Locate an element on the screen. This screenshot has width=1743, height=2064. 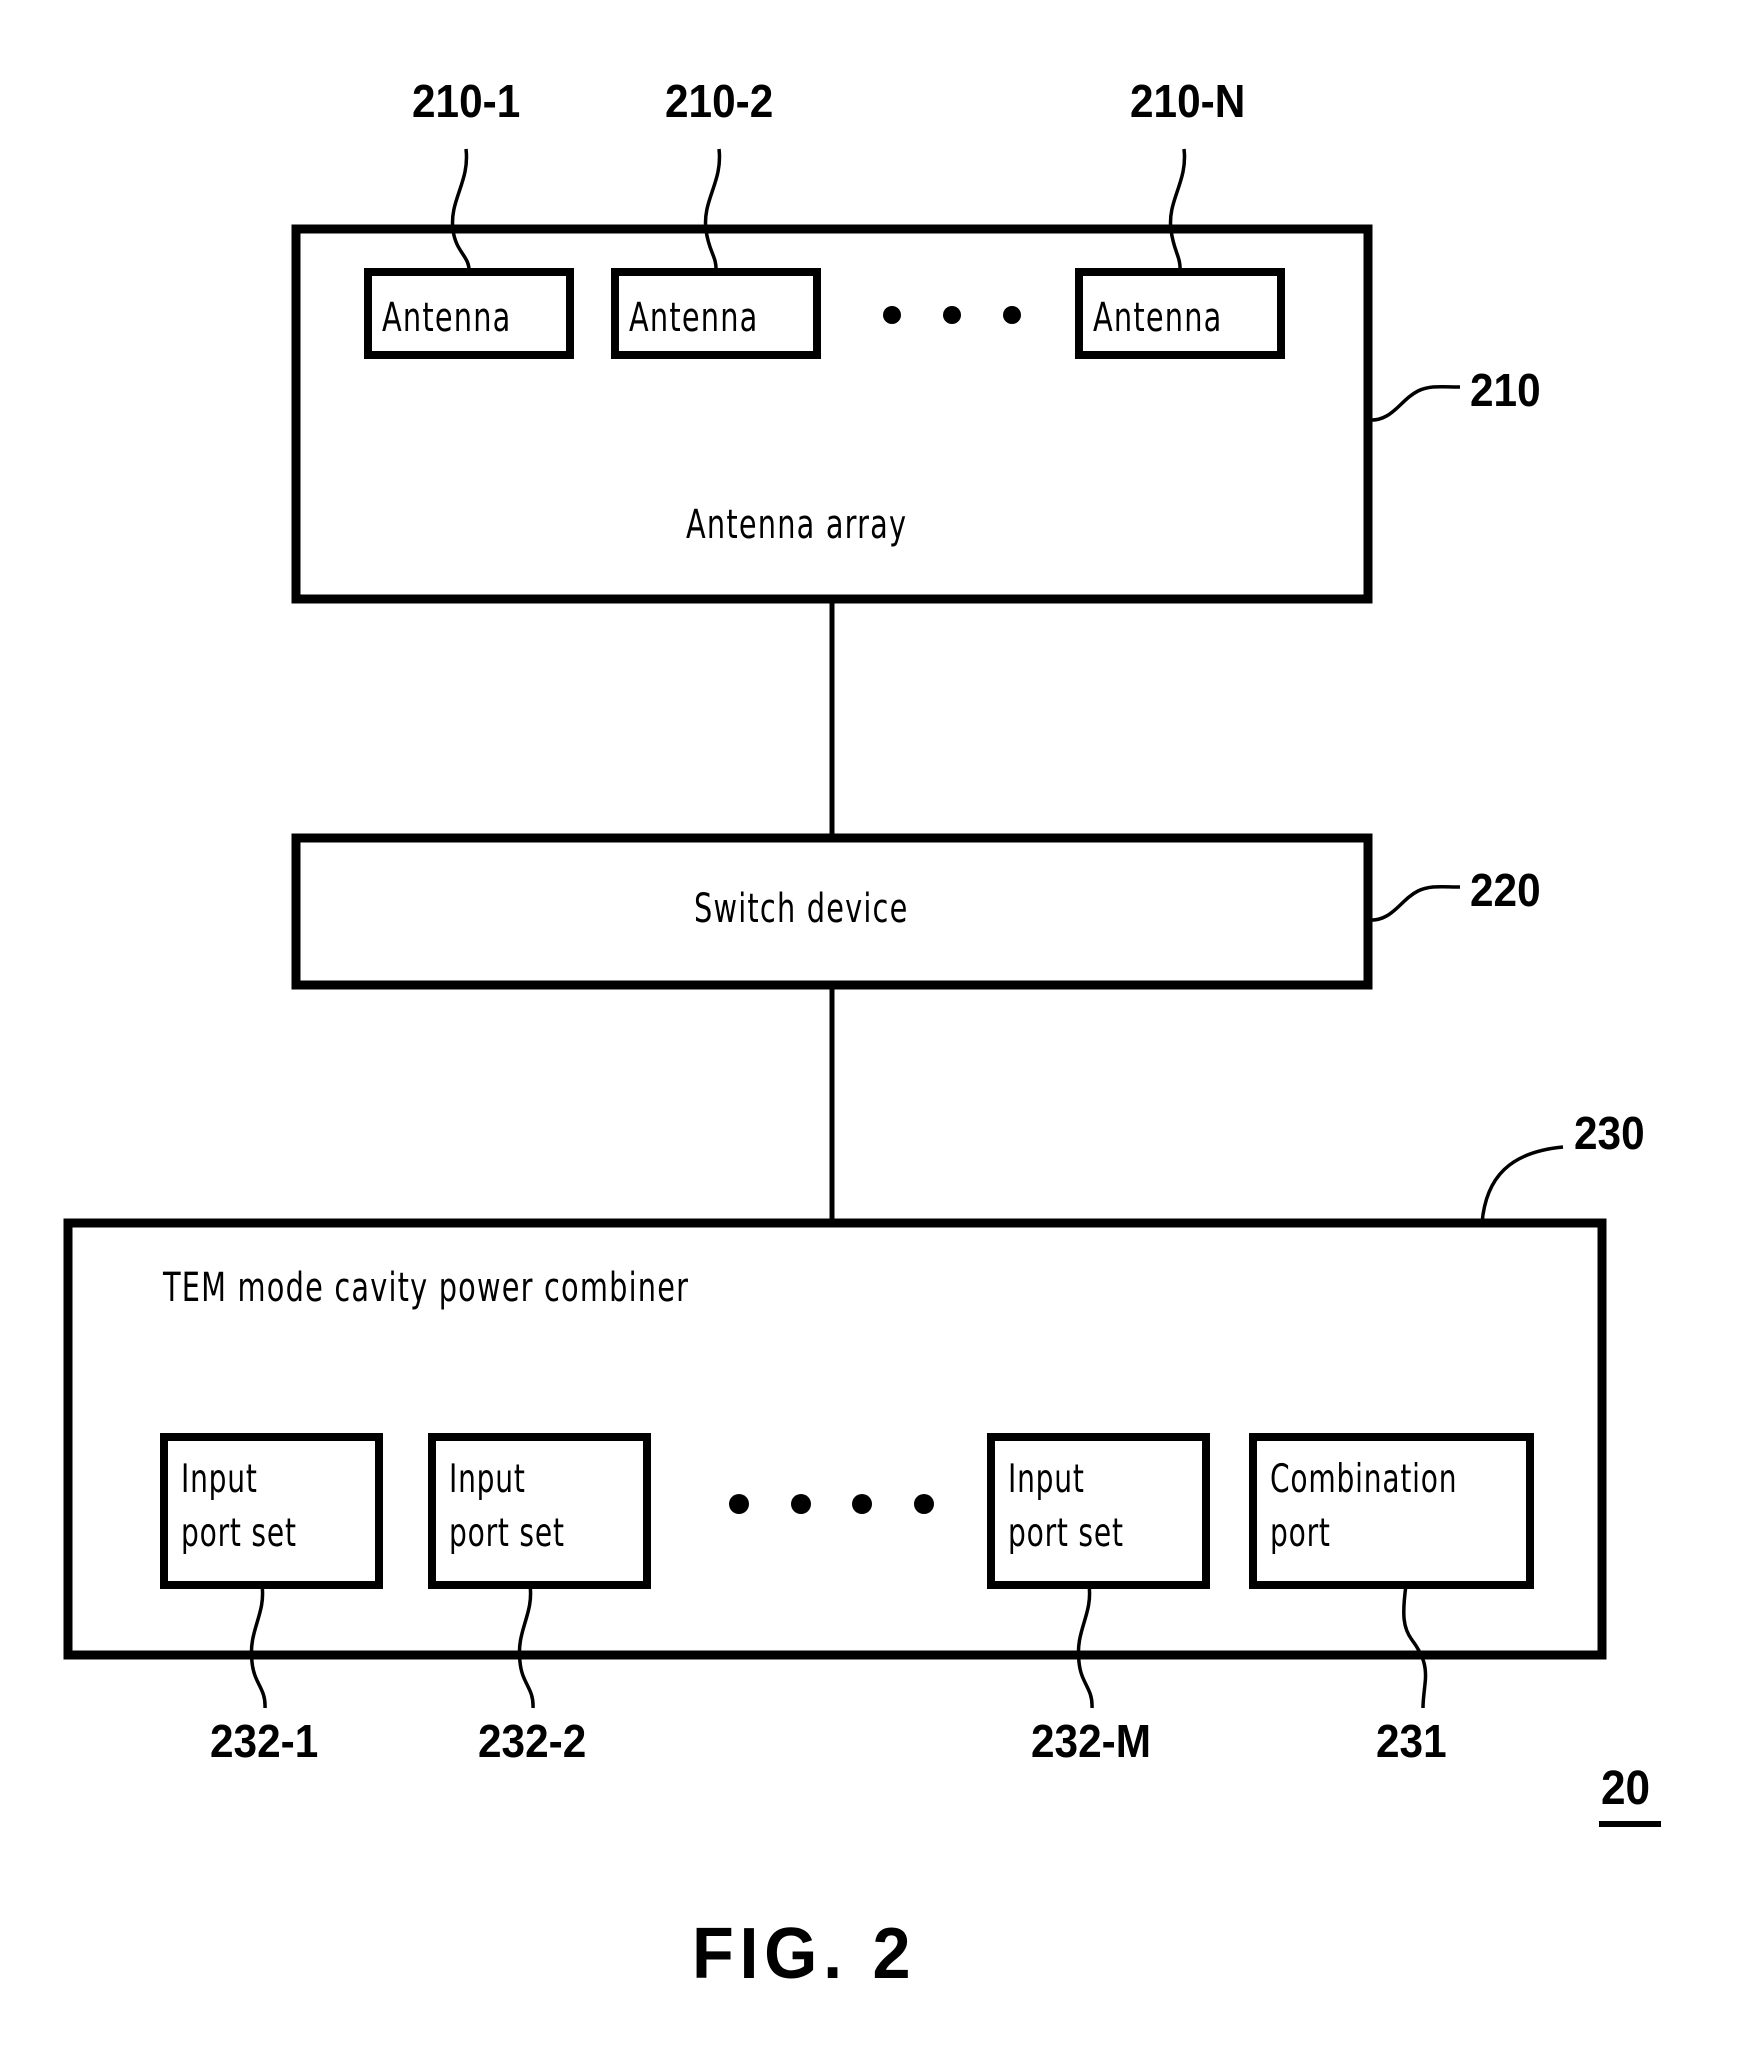
input-port-set-label-m-line2: port set is located at coordinates (1066, 1533).